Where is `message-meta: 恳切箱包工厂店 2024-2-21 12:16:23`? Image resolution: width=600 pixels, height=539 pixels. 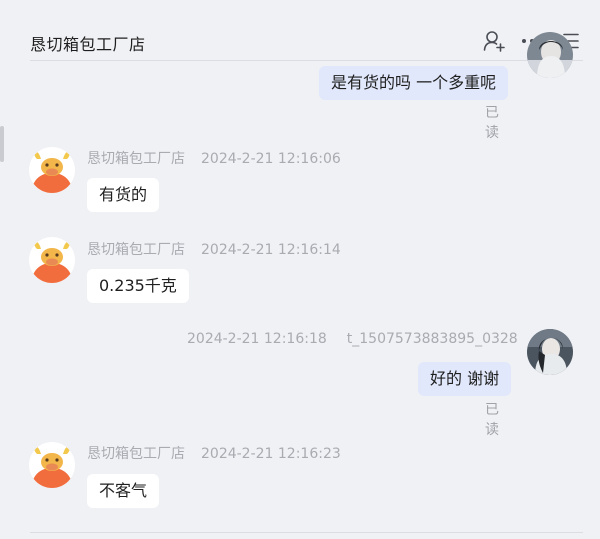
message-meta: 恳切箱包工厂店 2024-2-21 12:16:23 is located at coordinates (214, 453).